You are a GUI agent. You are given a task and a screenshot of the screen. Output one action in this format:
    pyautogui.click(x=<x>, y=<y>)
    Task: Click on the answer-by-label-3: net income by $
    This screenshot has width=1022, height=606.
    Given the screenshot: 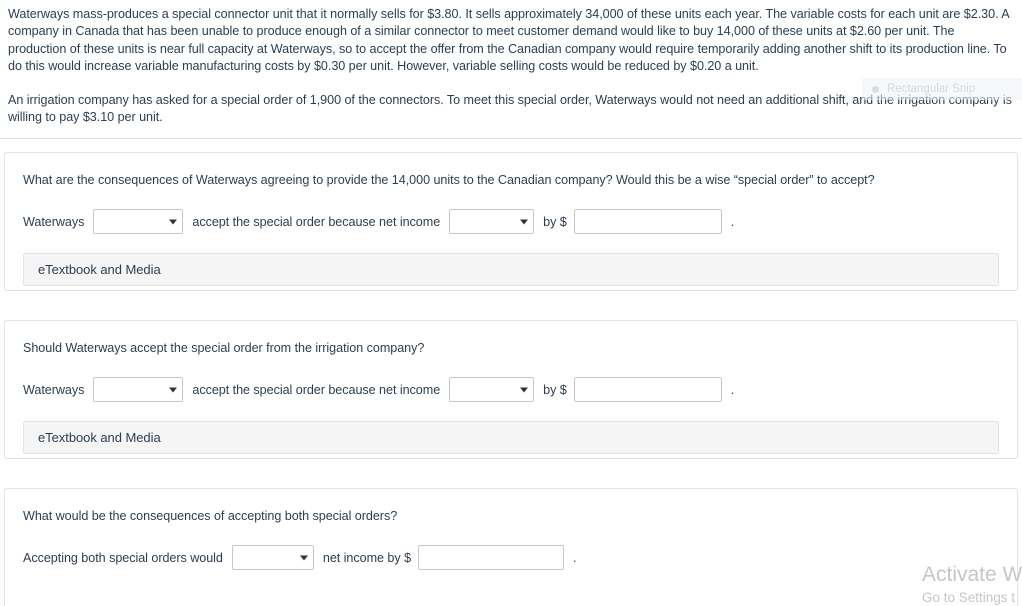 What is the action you would take?
    pyautogui.click(x=367, y=557)
    